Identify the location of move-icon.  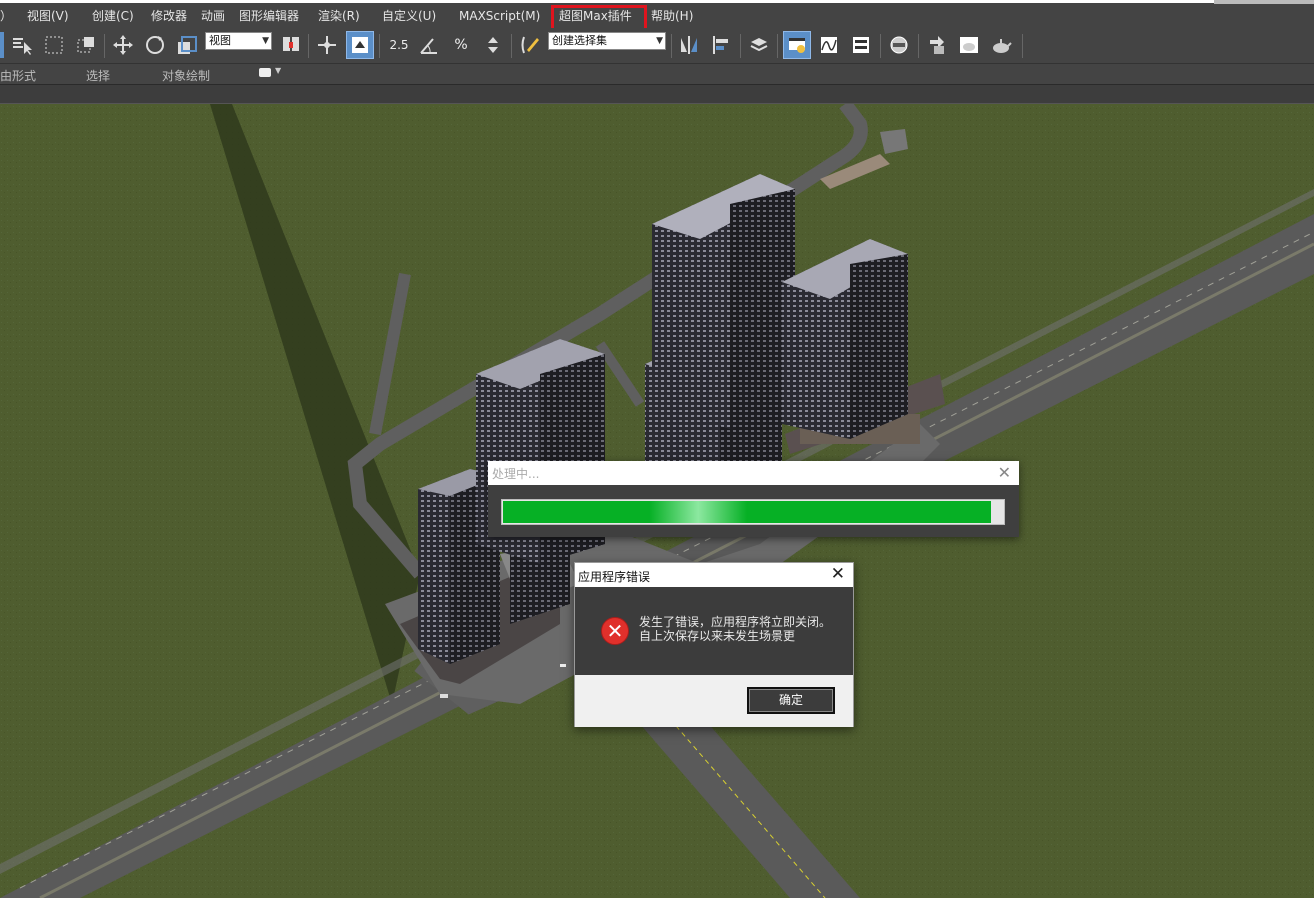
(123, 45).